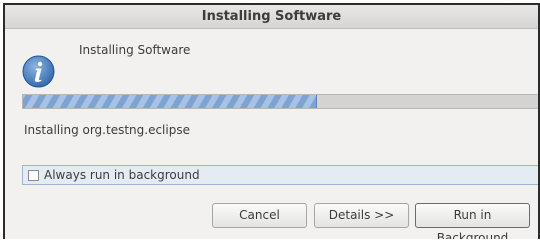  Describe the element at coordinates (38, 71) in the screenshot. I see `info-icon` at that location.